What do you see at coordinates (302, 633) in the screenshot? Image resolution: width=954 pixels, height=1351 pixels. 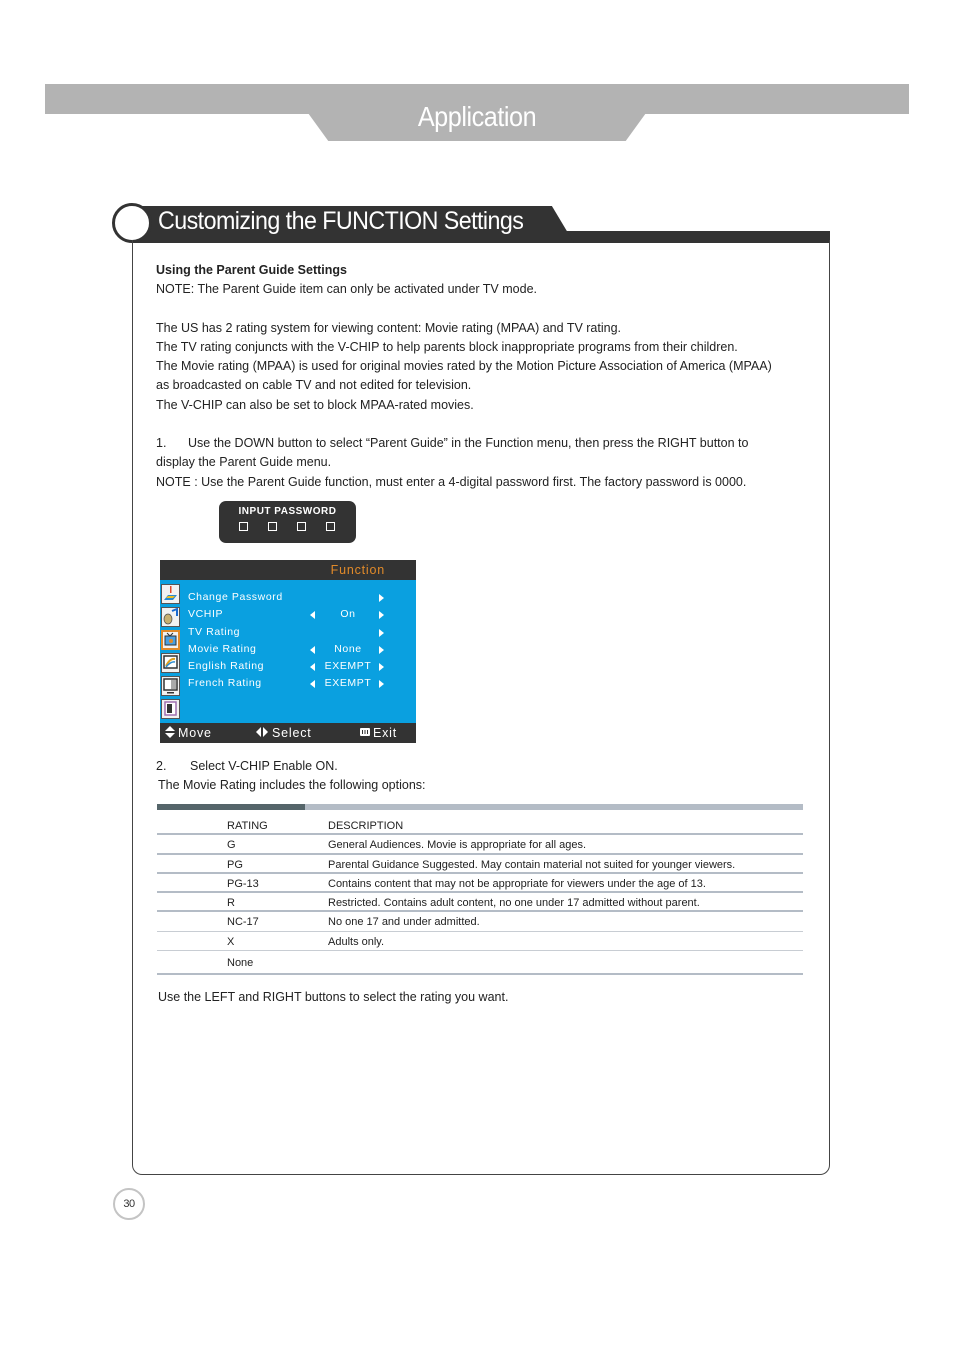 I see `osd-row-tv-rating: TV Rating` at bounding box center [302, 633].